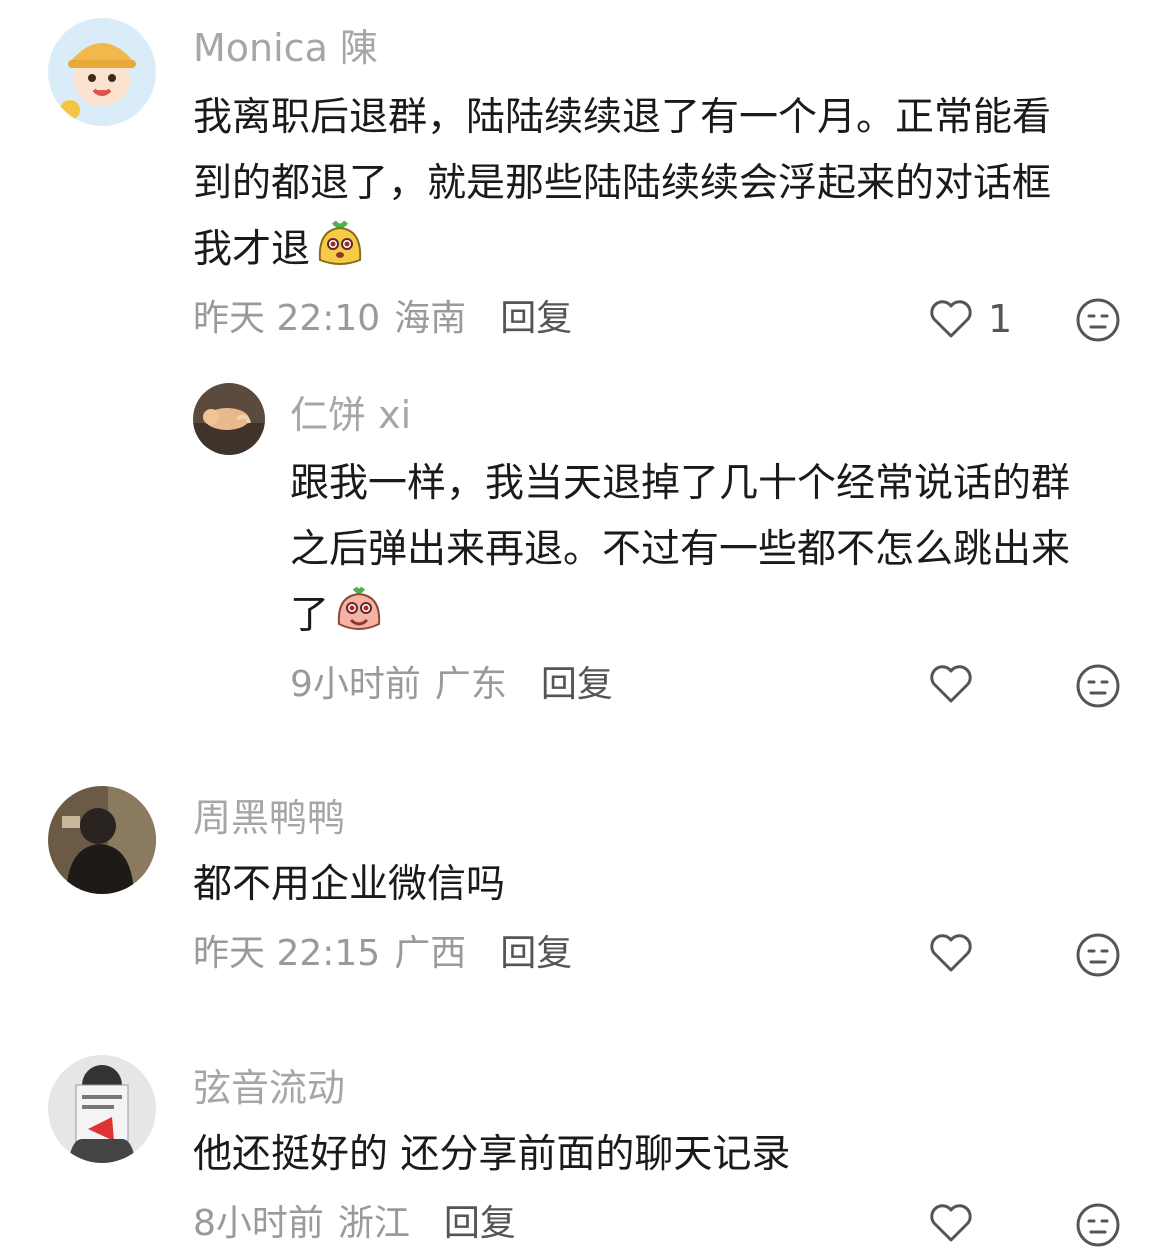 The width and height of the screenshot is (1170, 1252). I want to click on comment-line: 到的都退了，就是那些陆陆续续会浮起来的对话框, so click(622, 183).